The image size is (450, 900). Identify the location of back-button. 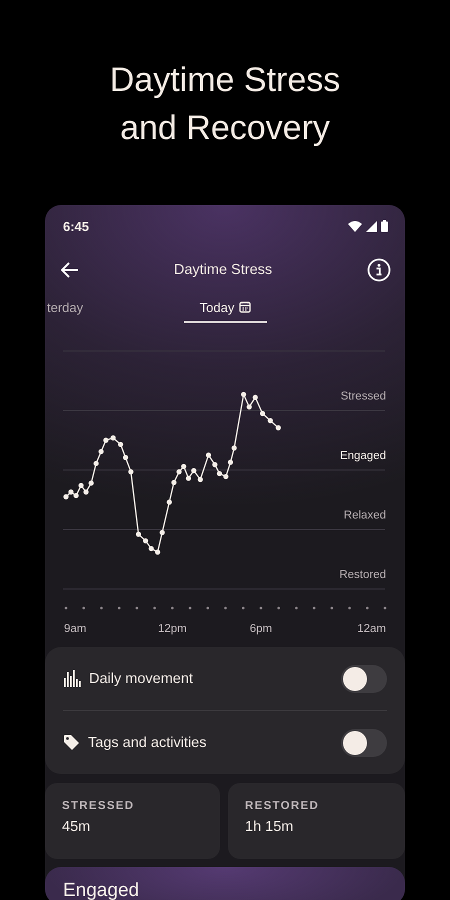
(70, 270).